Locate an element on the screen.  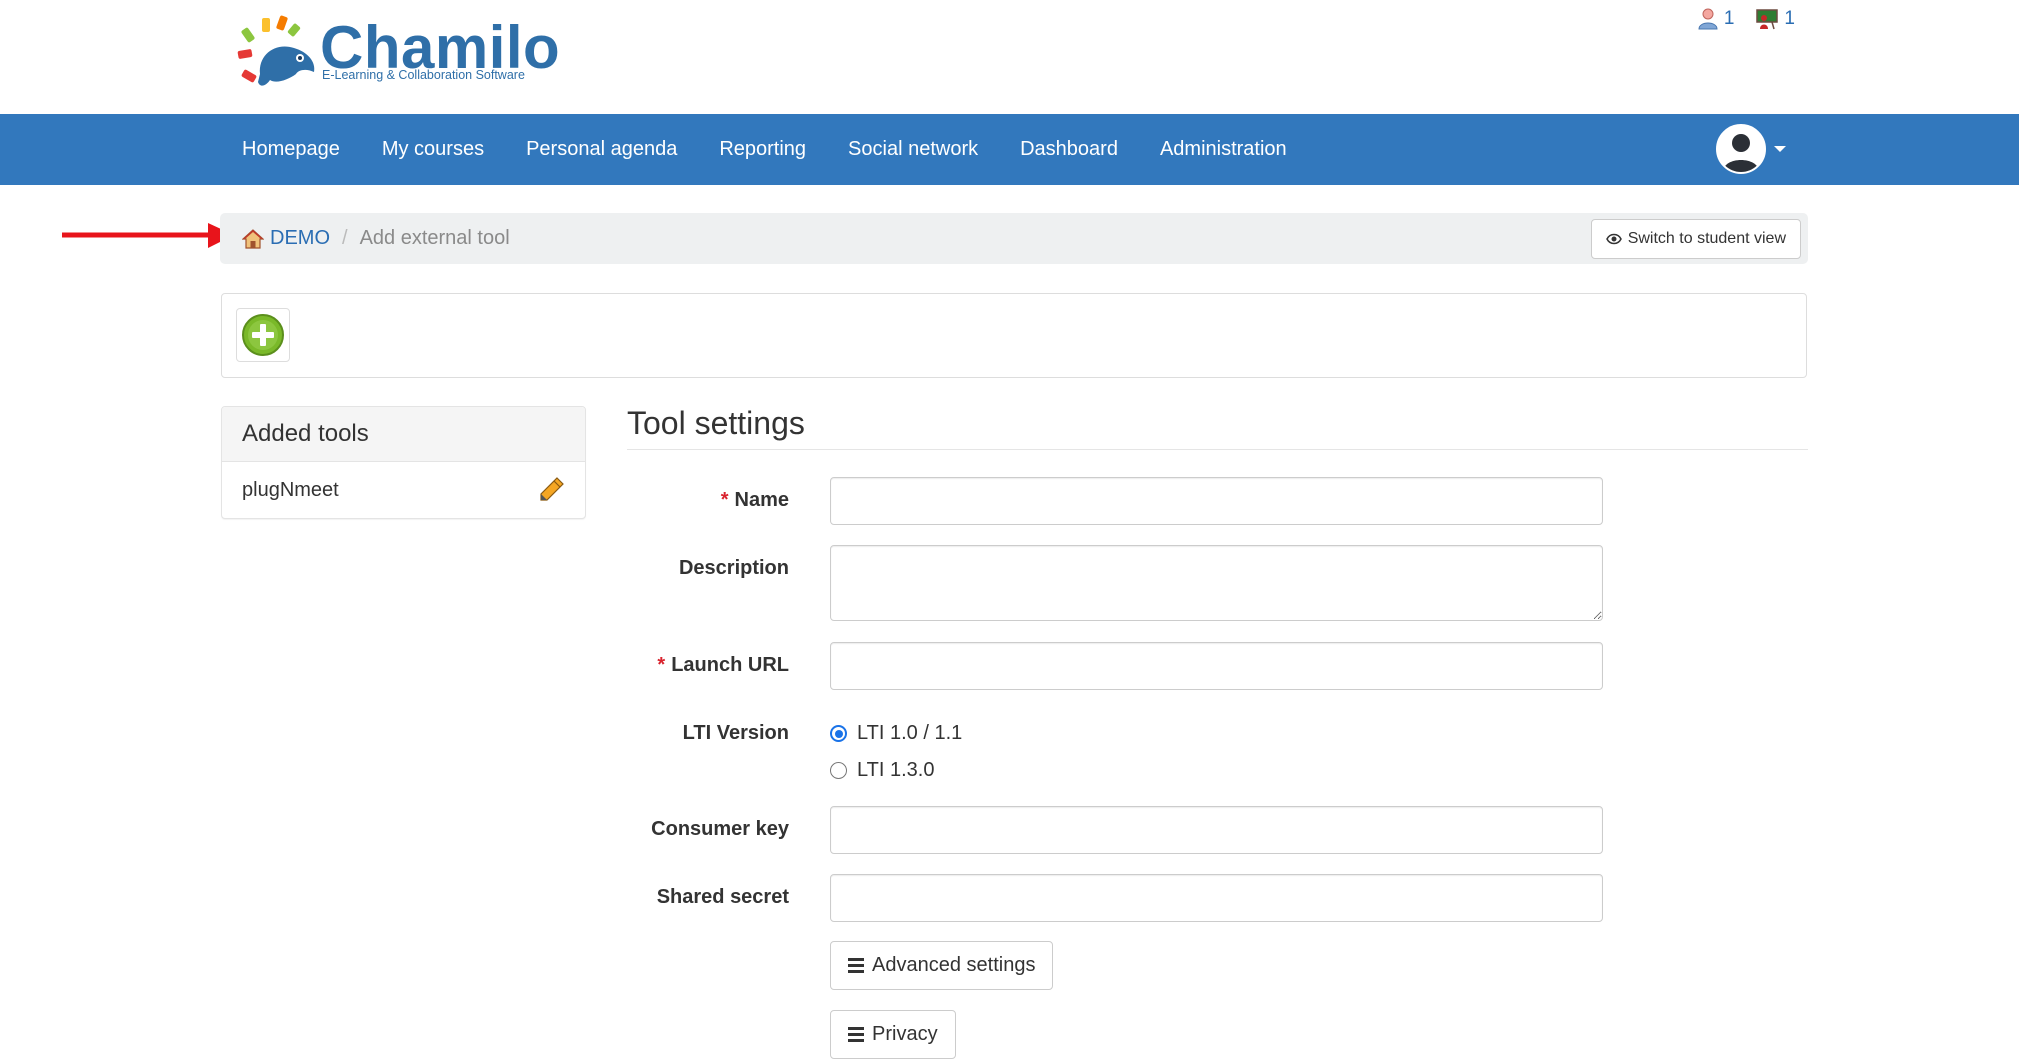
home-icon is located at coordinates (253, 238).